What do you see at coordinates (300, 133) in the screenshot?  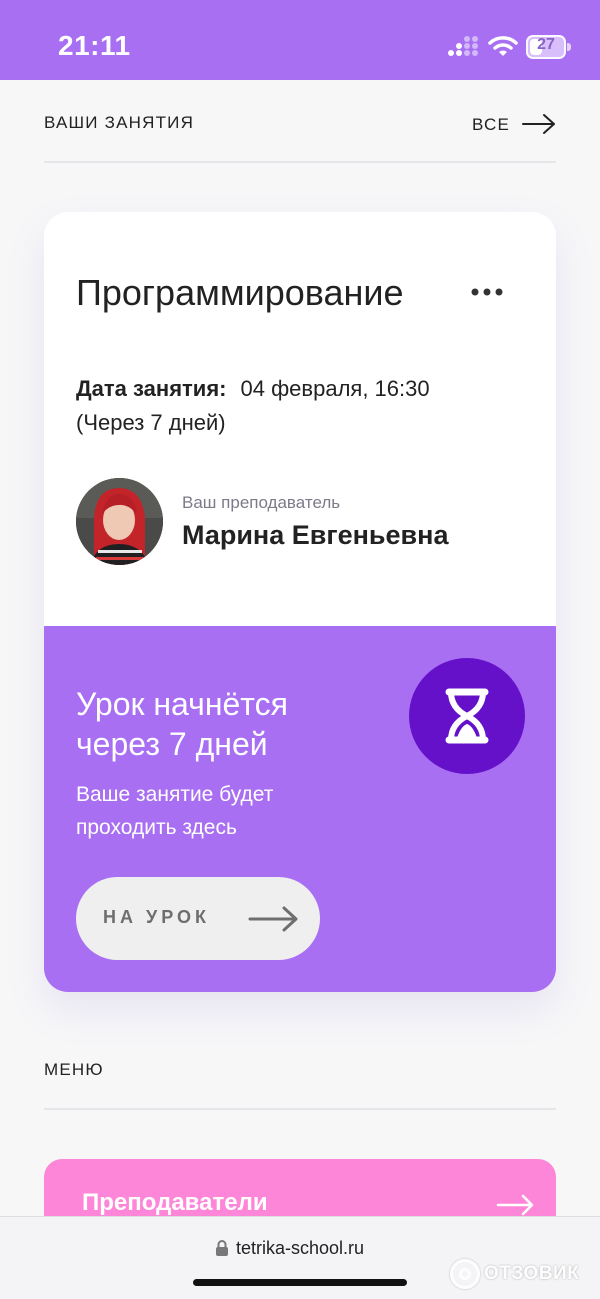 I see `lessons-section-header: ВАШИ ЗАНЯТИЯ ВСЕ` at bounding box center [300, 133].